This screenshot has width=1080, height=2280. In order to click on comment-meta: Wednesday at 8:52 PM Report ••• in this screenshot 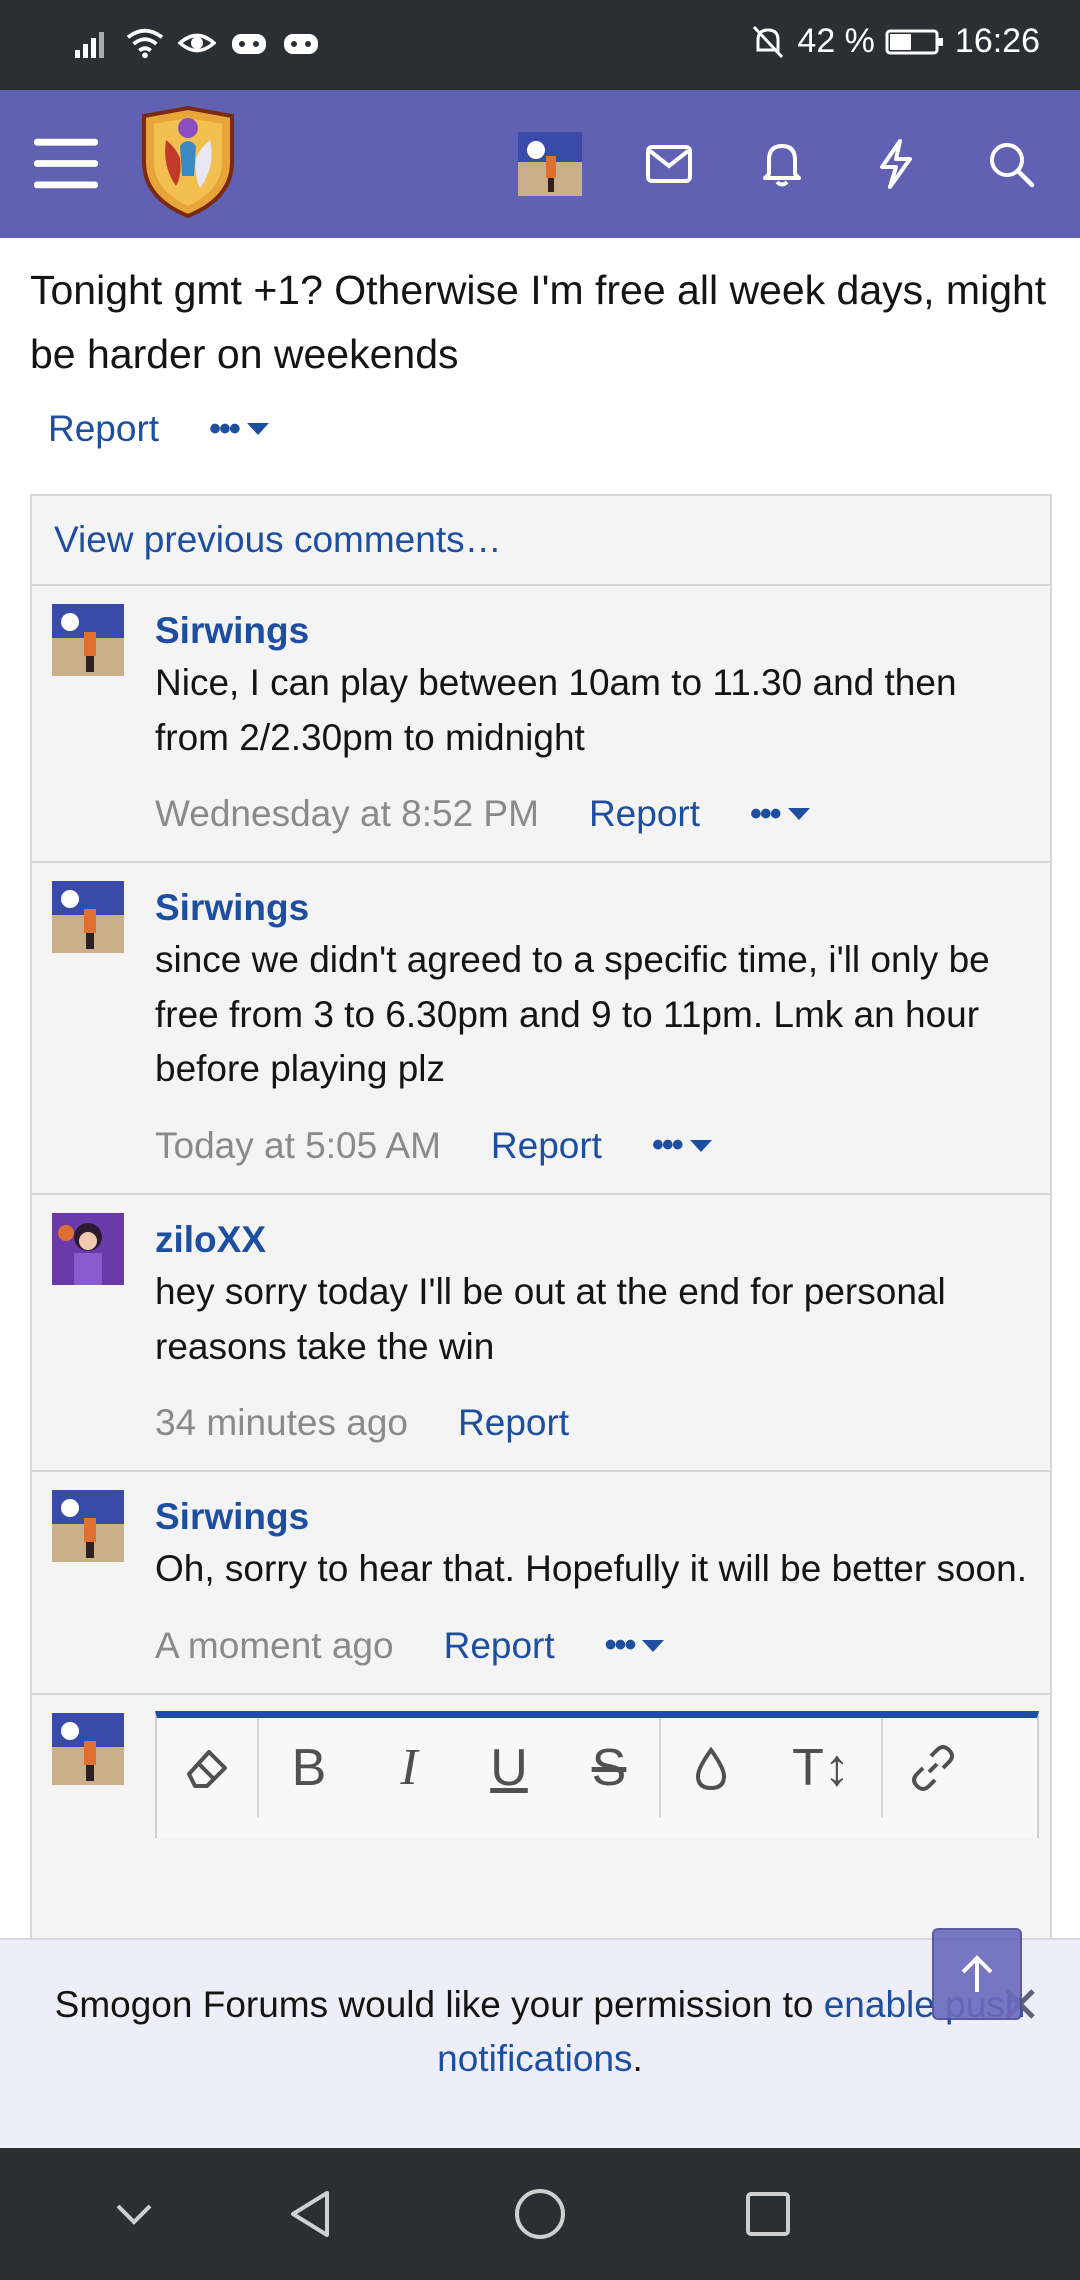, I will do `click(594, 814)`.